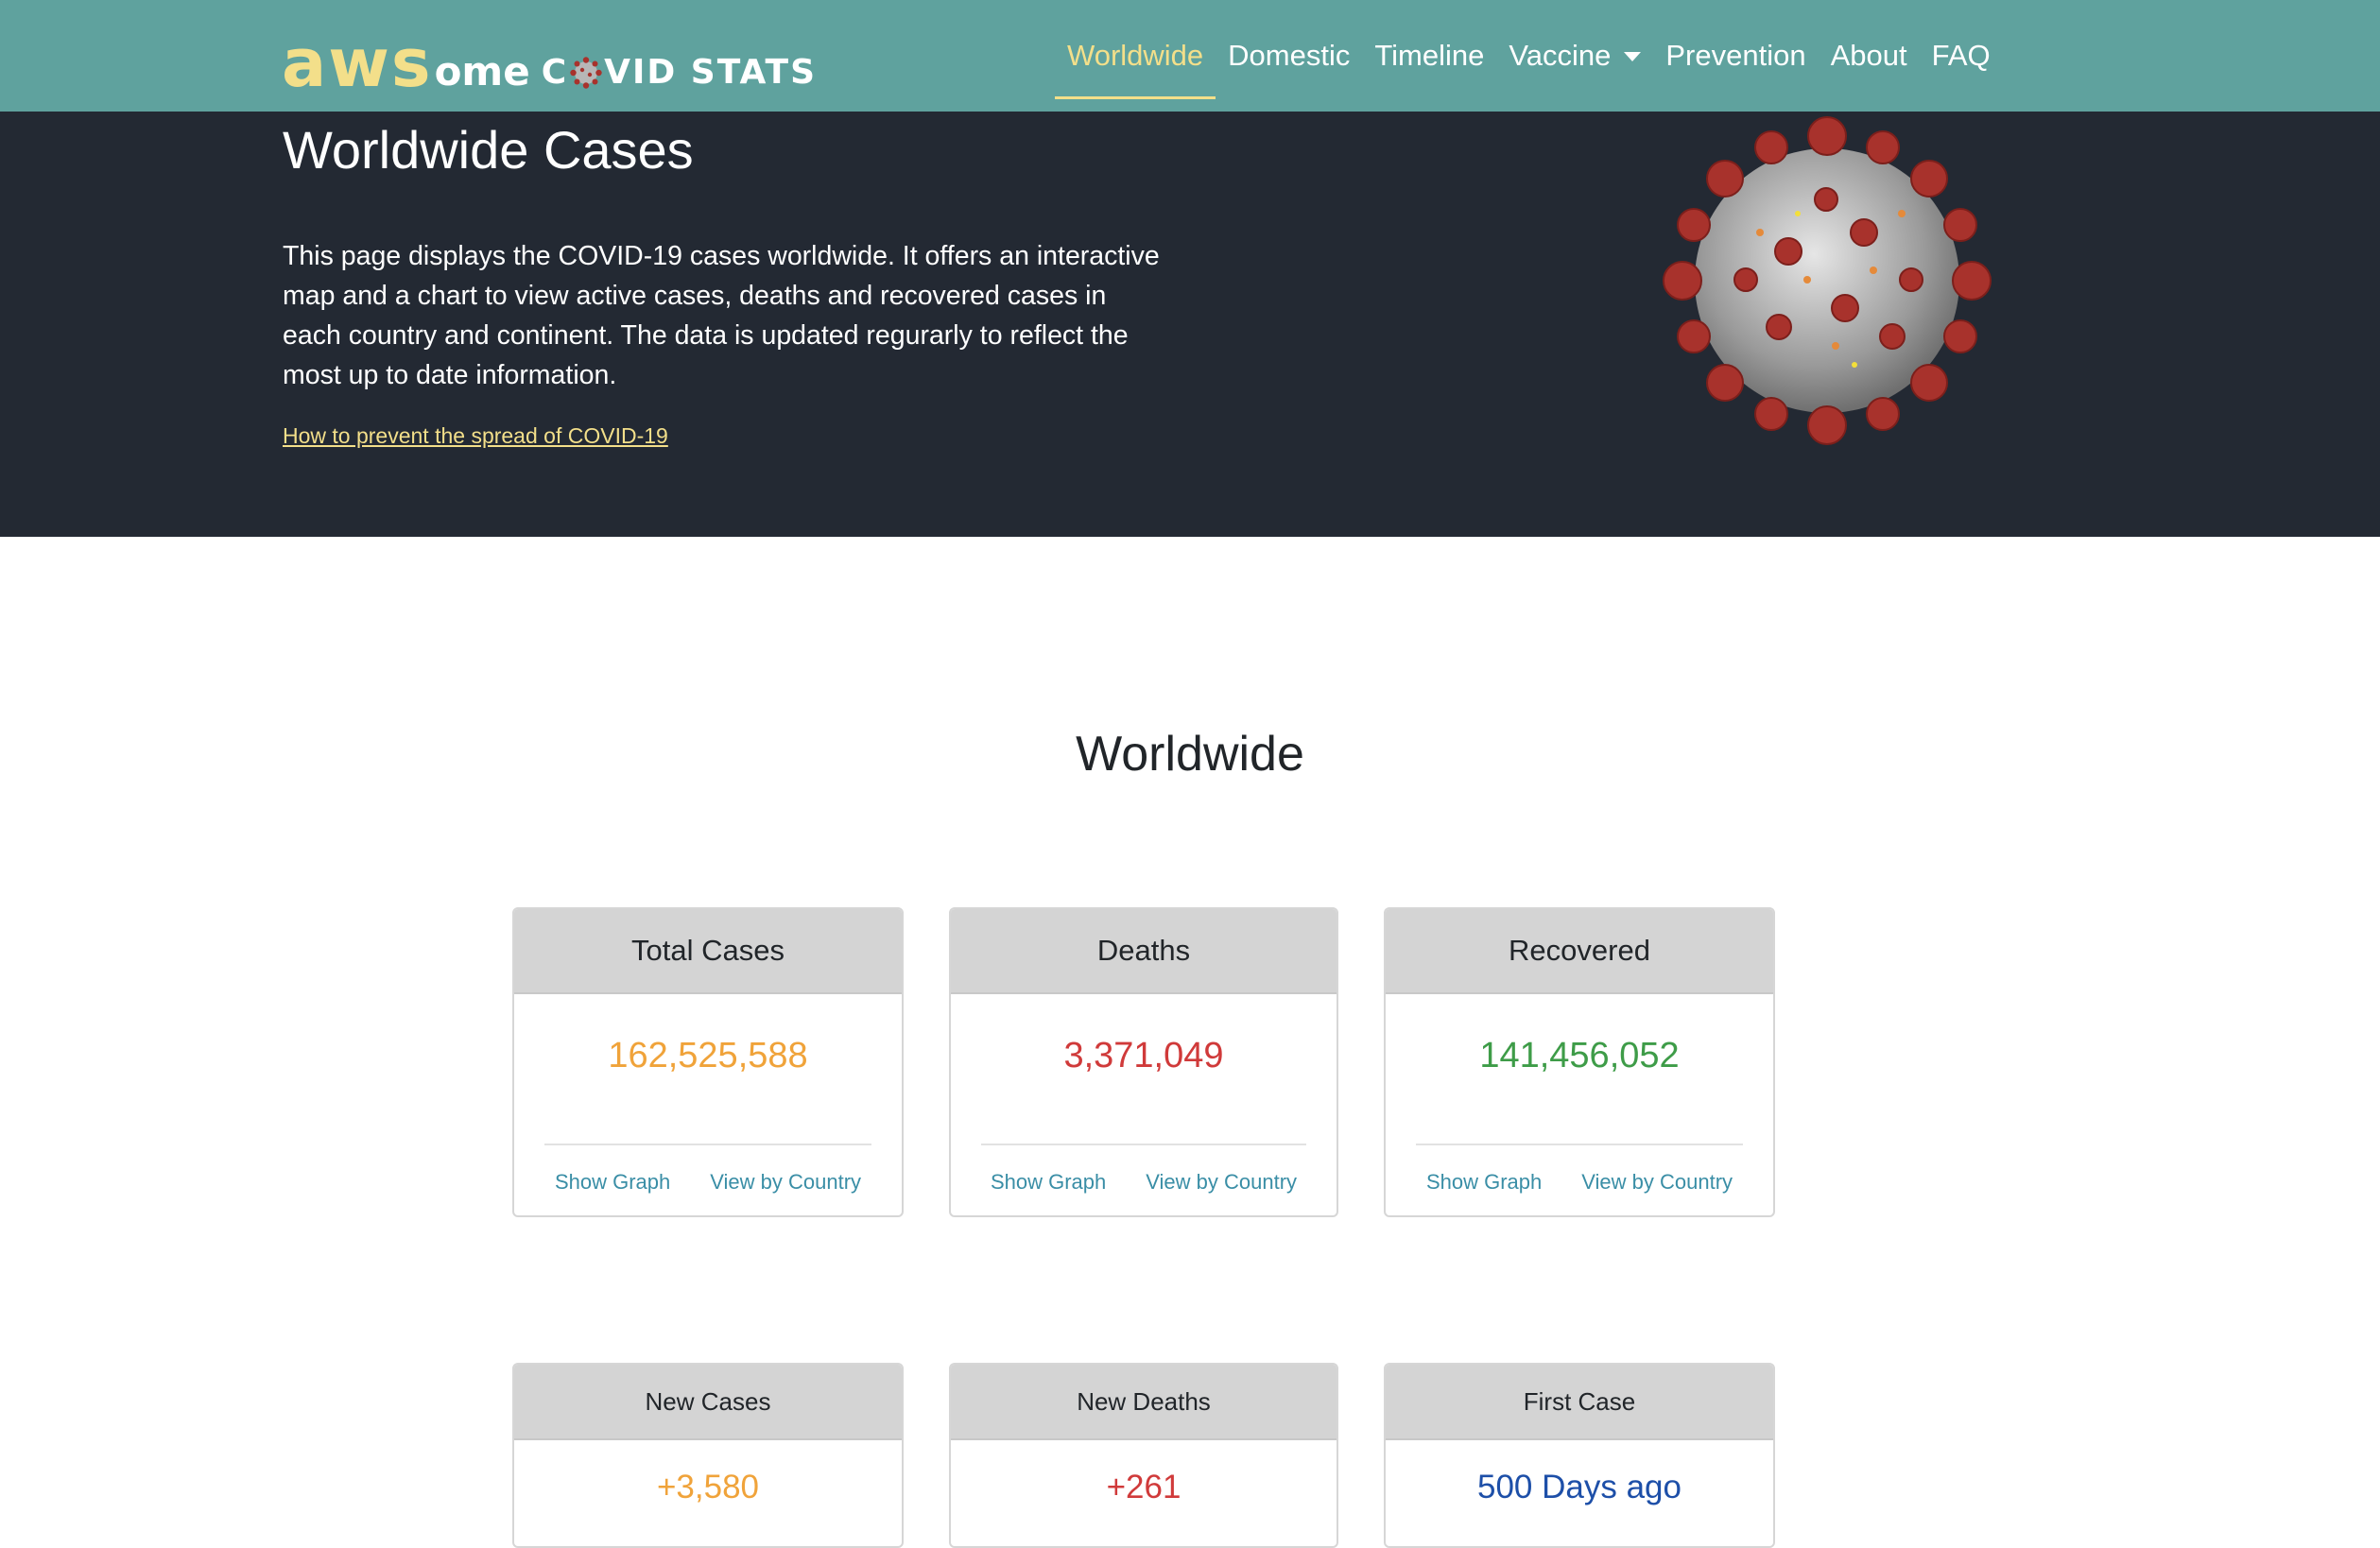 The image size is (2380, 1548). Describe the element at coordinates (1144, 1056) in the screenshot. I see `deaths-value: 3,371,049` at that location.